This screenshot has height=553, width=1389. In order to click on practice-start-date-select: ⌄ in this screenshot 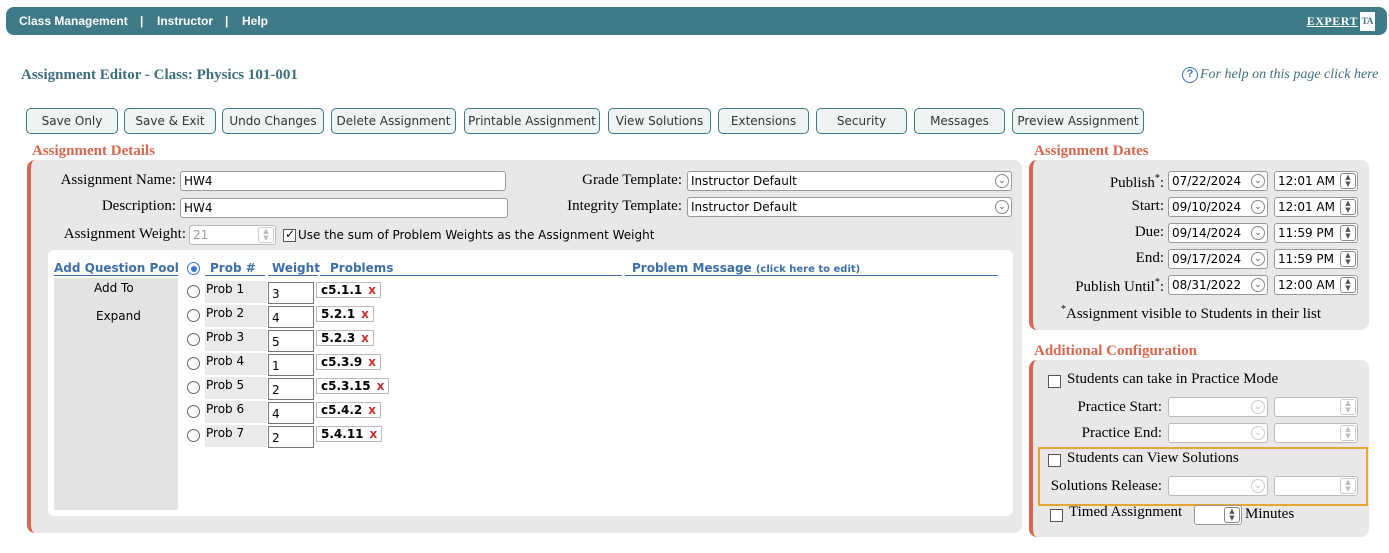, I will do `click(1218, 407)`.